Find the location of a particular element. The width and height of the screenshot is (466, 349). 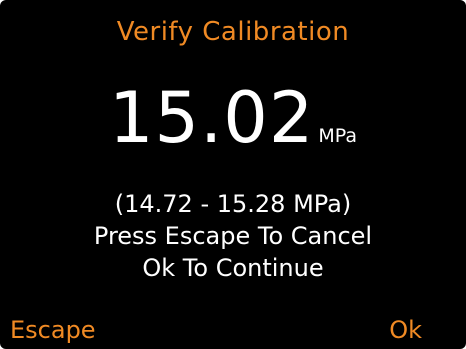

instruction-continue: Ok To Continue is located at coordinates (233, 268).